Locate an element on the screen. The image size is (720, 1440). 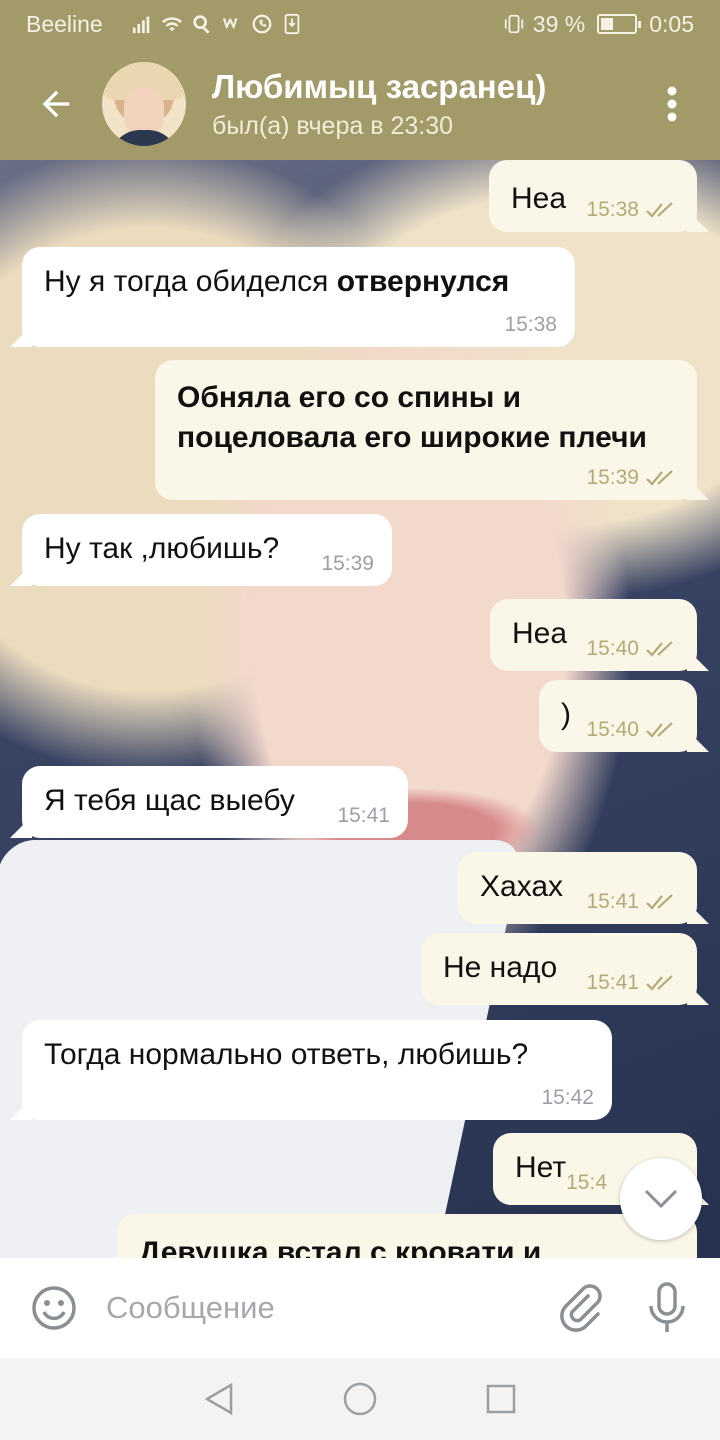
download-icon is located at coordinates (292, 24).